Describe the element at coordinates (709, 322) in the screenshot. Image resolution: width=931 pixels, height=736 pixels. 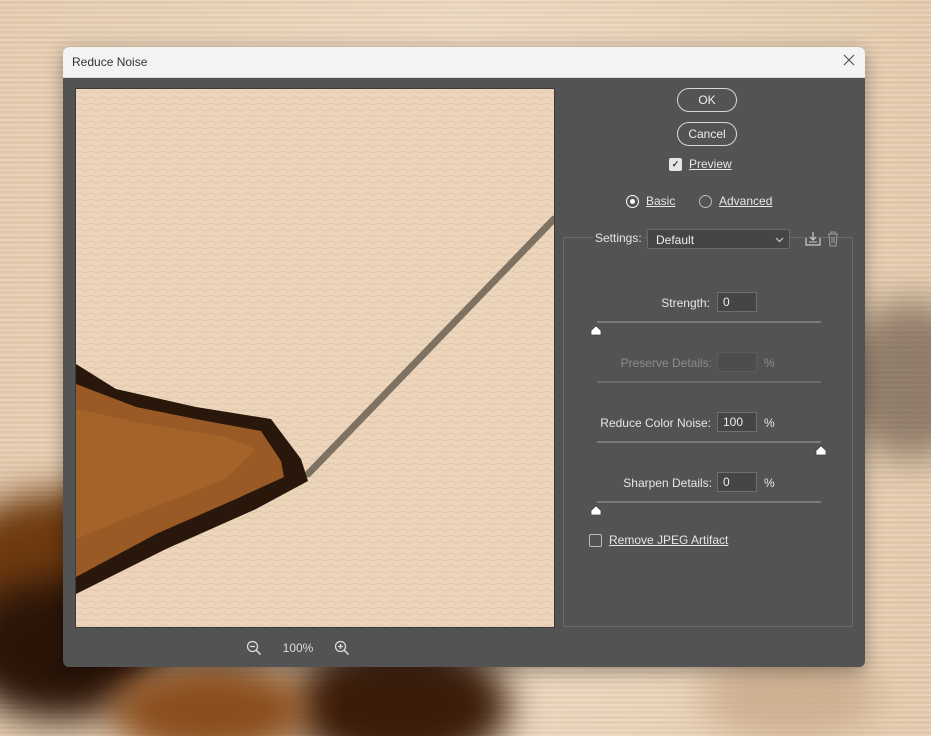
I see `strength-slider` at that location.